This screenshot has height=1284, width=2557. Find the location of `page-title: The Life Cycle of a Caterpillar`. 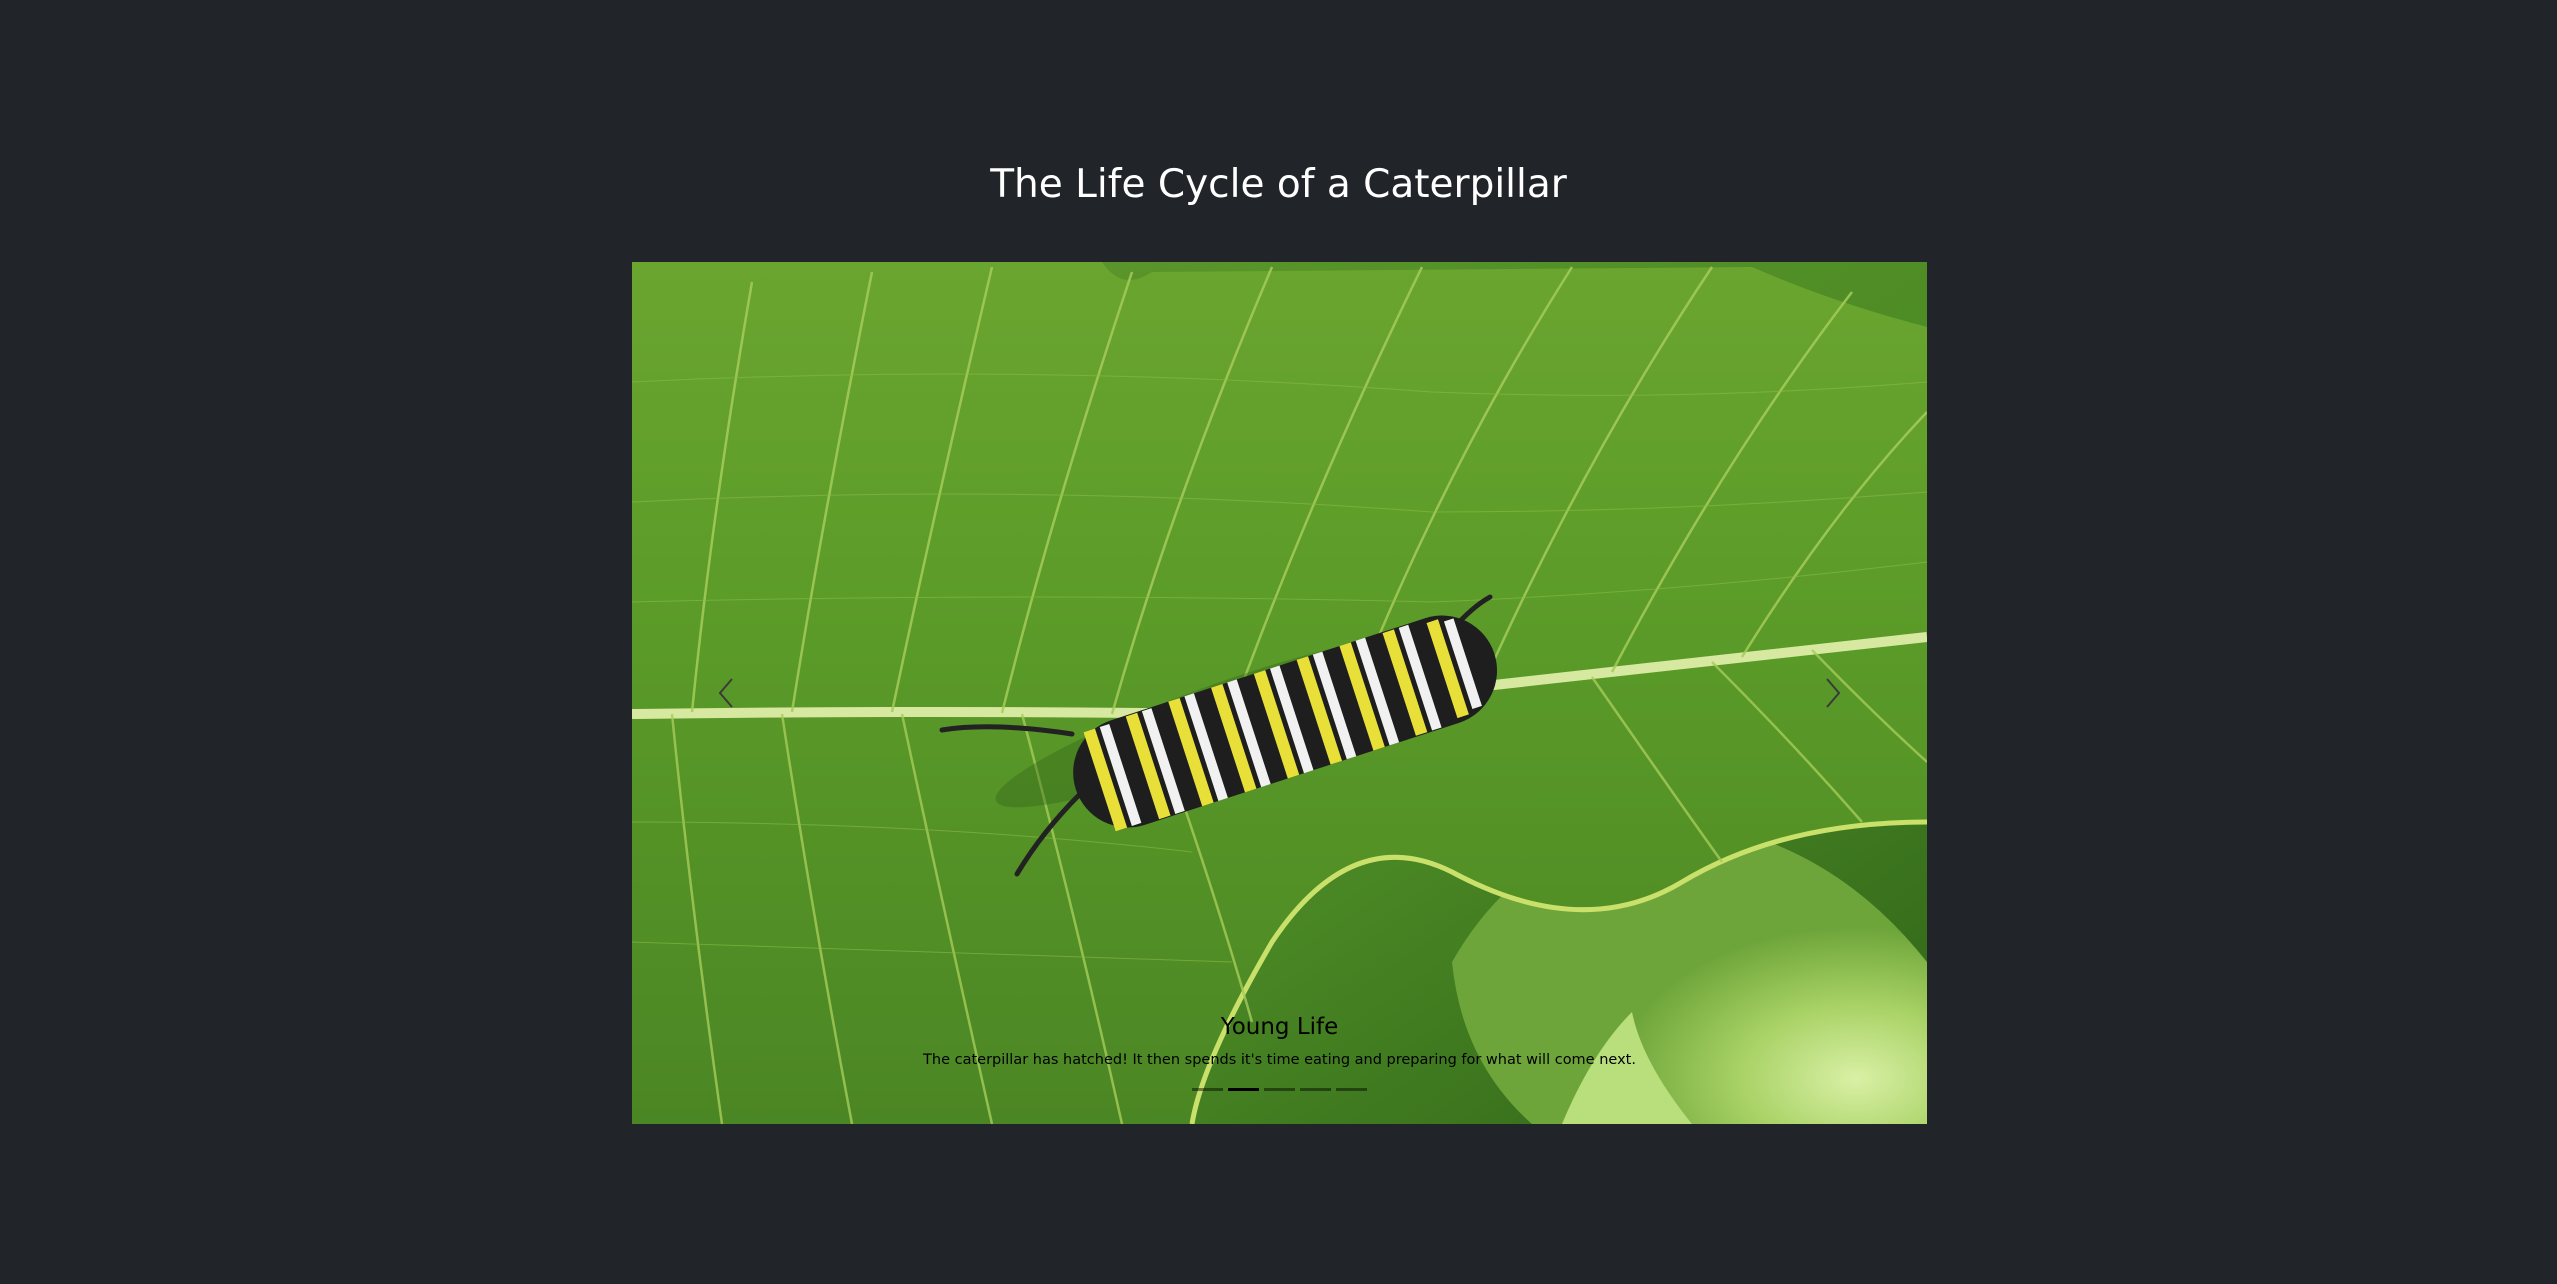

page-title: The Life Cycle of a Caterpillar is located at coordinates (1278, 184).